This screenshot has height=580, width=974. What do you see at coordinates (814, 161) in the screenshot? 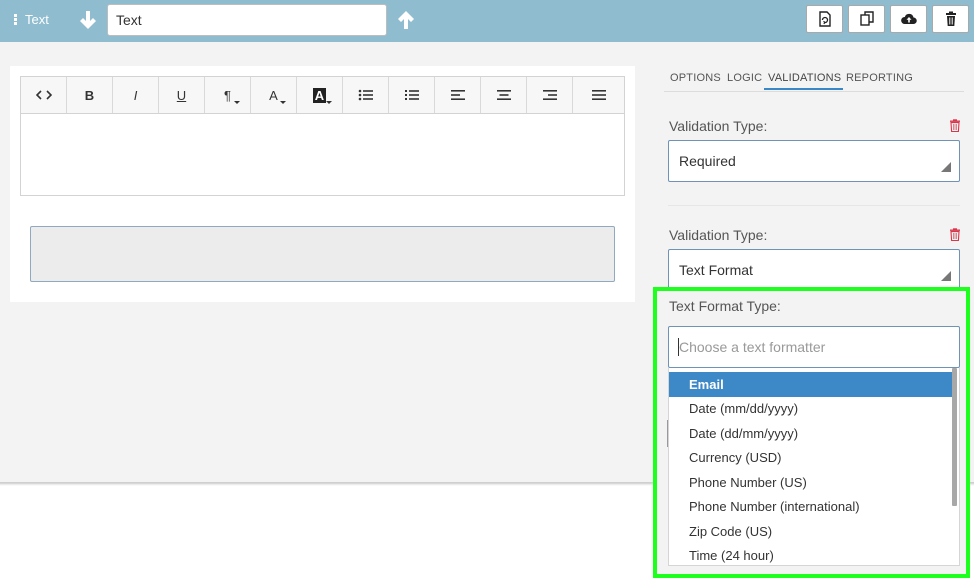
I see `validation-type-select: Required` at bounding box center [814, 161].